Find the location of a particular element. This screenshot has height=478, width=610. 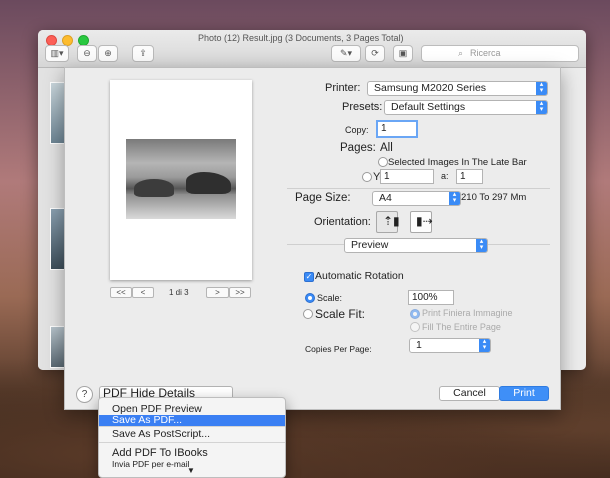

next-page-button: > is located at coordinates (217, 292).